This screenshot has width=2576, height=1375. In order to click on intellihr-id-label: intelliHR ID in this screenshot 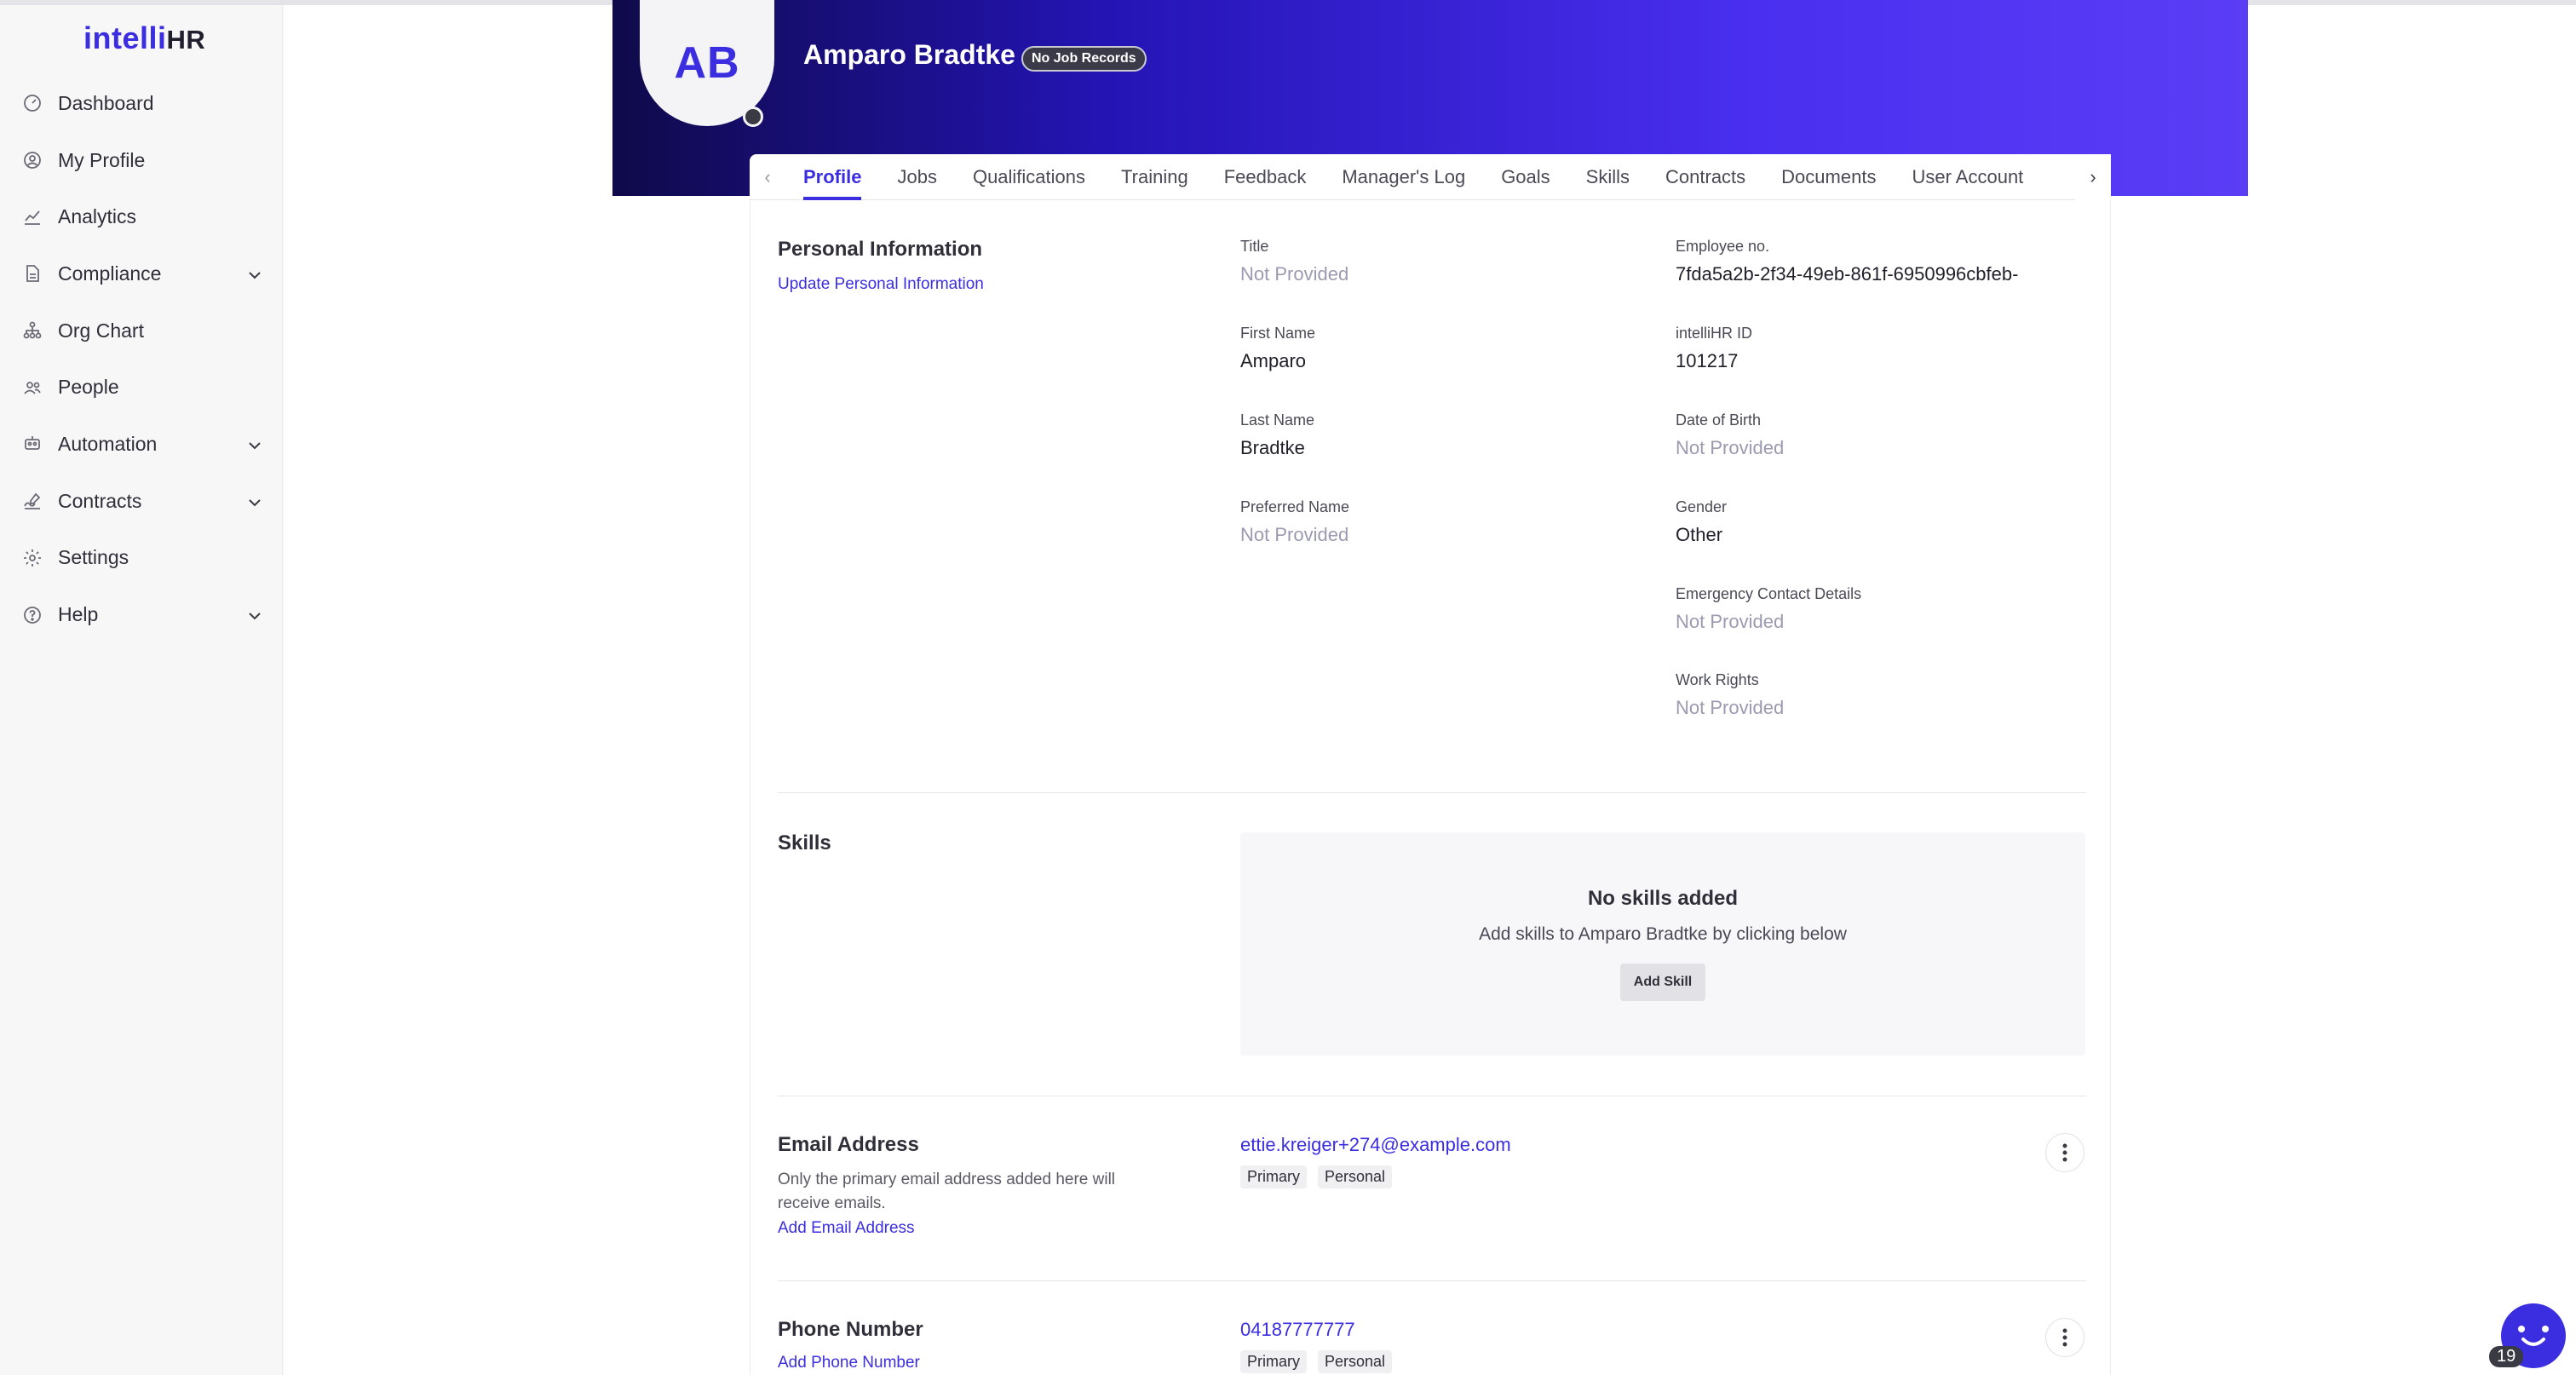, I will do `click(1715, 334)`.